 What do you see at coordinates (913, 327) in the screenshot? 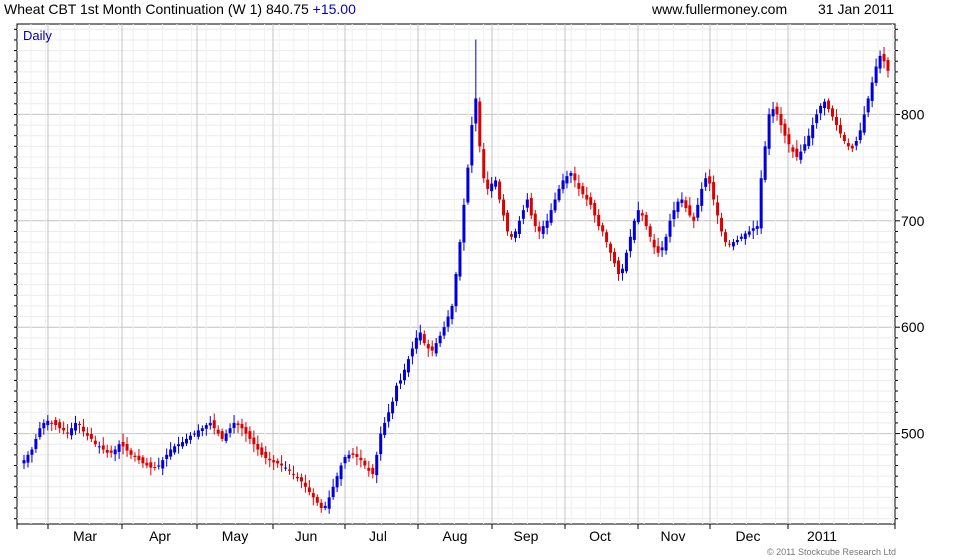
I see `y-tick-label: 600` at bounding box center [913, 327].